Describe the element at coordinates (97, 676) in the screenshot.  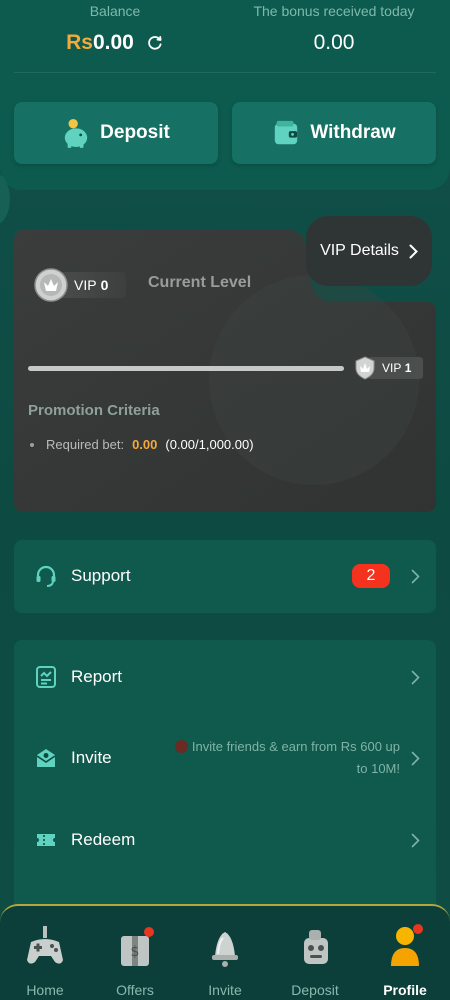
I see `report-label: Report` at that location.